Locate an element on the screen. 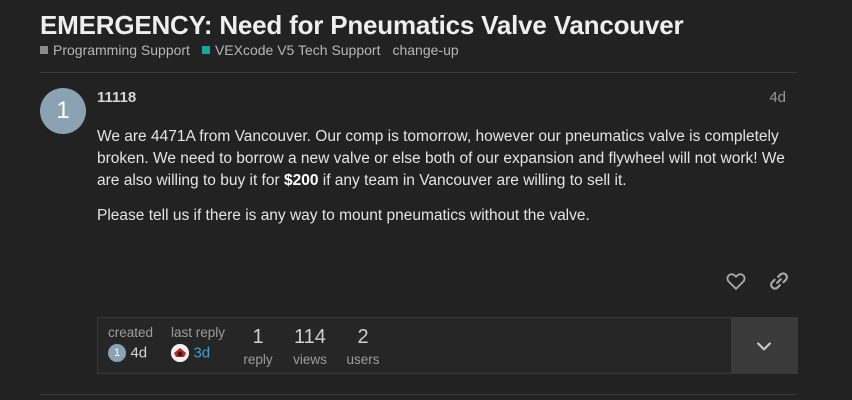 This screenshot has width=852, height=400. category-label: VEXcode V5 Tech Support is located at coordinates (297, 50).